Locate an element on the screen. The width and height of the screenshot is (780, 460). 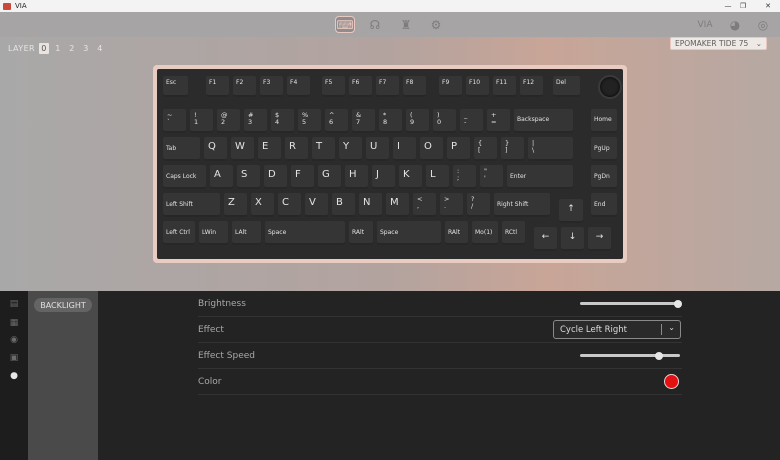
key-3: #3 is located at coordinates (255, 121).